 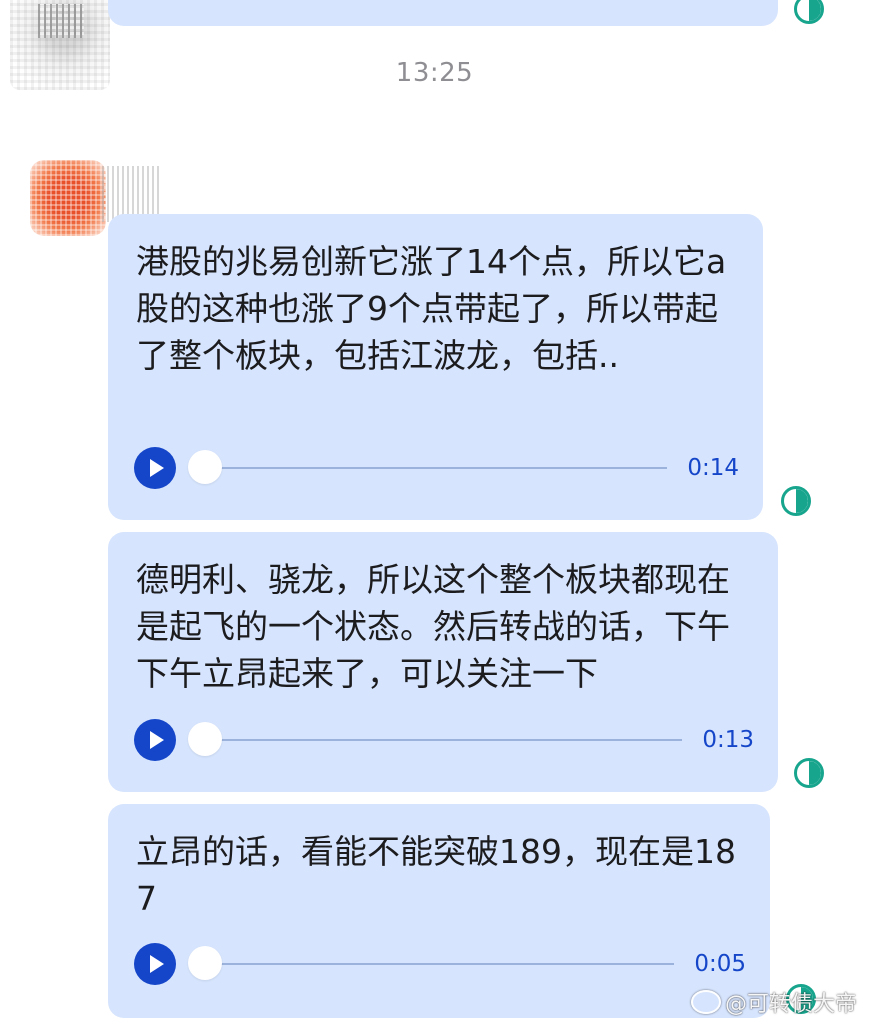 I want to click on watermark: @可转债大帝, so click(x=773, y=1002).